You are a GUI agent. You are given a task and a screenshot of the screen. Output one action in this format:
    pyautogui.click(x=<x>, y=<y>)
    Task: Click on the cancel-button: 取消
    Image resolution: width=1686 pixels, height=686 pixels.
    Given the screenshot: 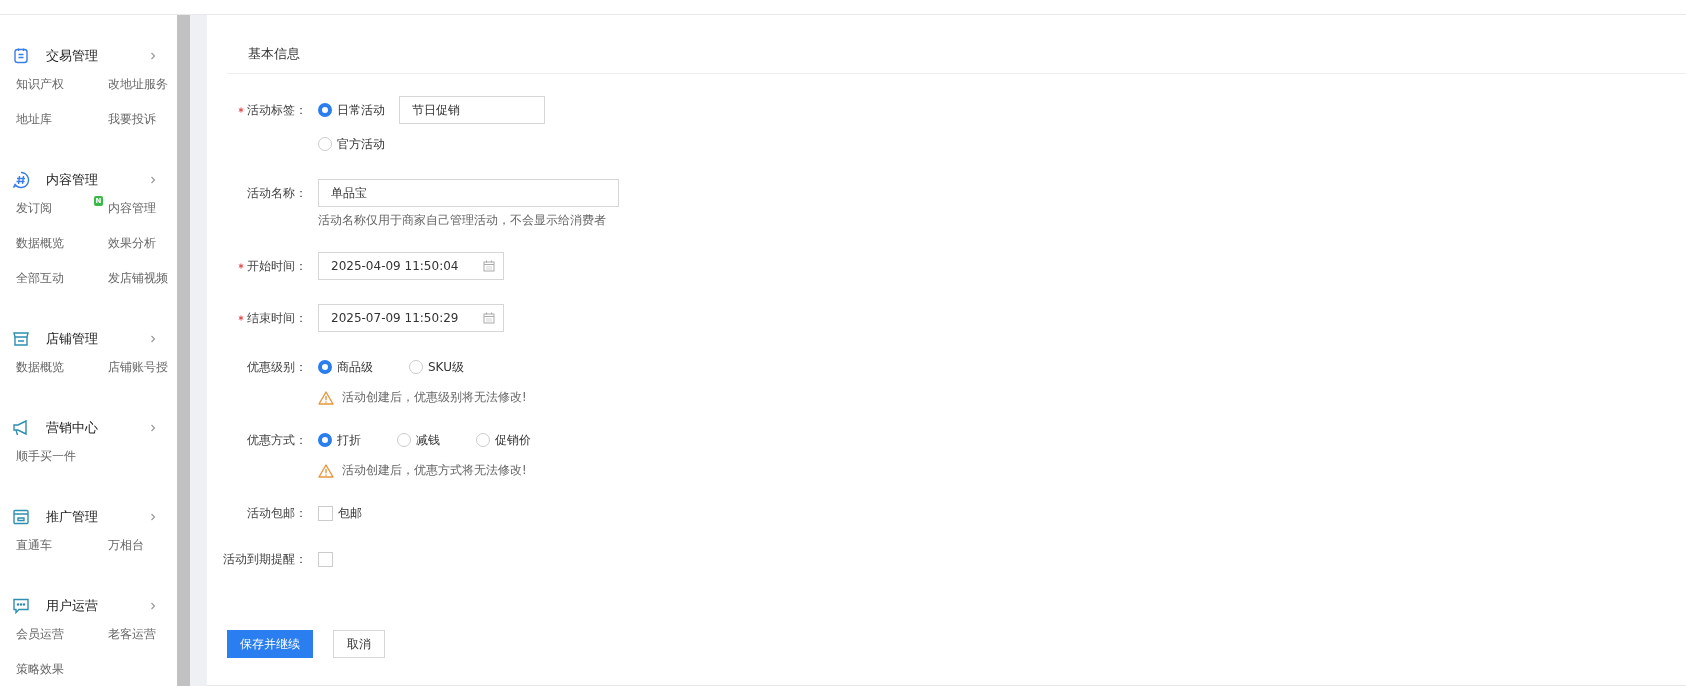 What is the action you would take?
    pyautogui.click(x=359, y=644)
    